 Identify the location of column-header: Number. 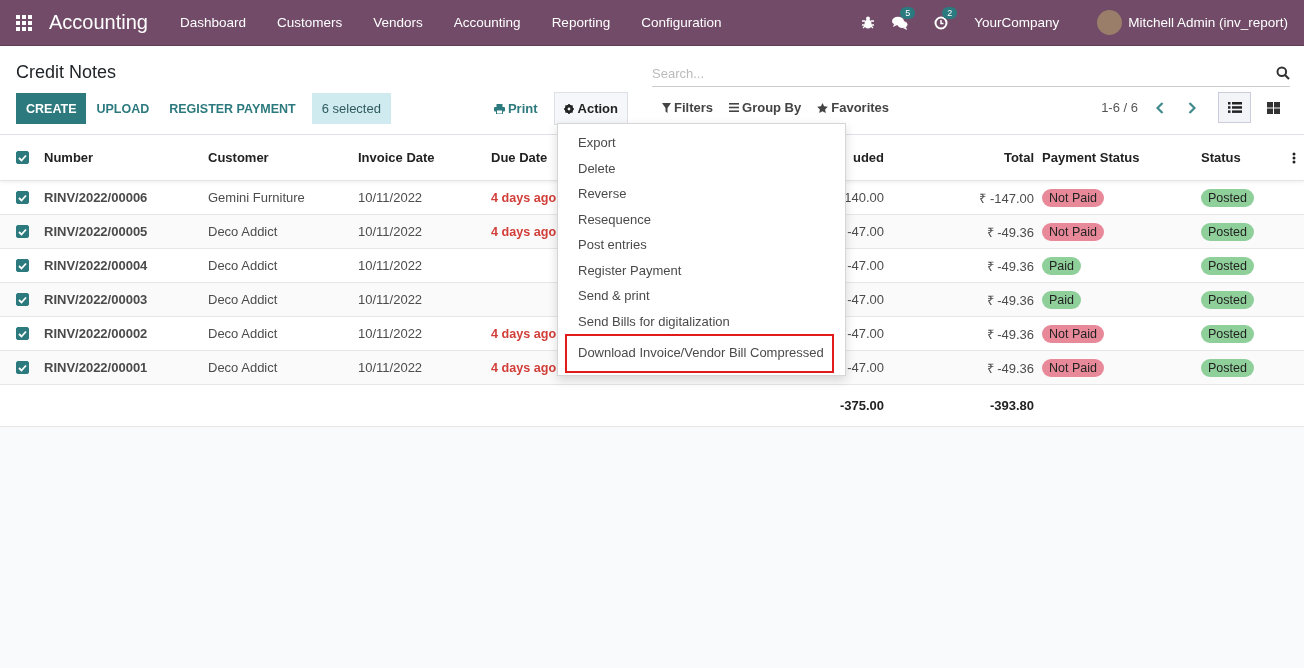
(69, 157).